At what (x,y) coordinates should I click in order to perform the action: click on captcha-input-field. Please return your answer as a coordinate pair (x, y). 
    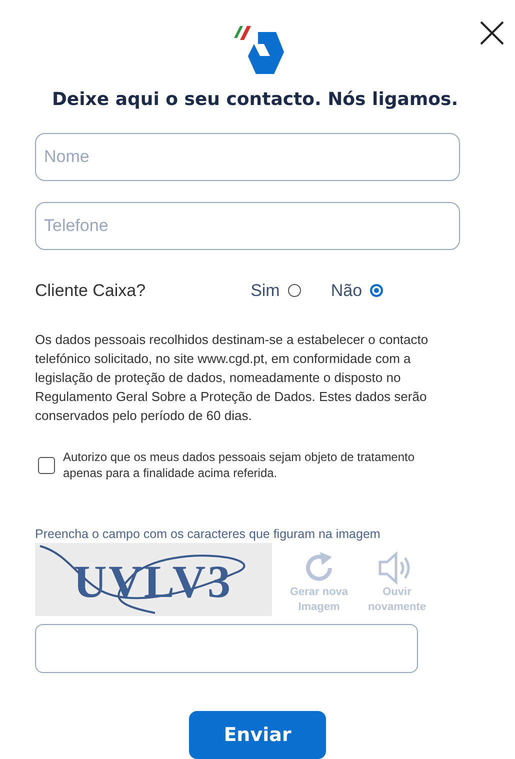
    Looking at the image, I should click on (226, 649).